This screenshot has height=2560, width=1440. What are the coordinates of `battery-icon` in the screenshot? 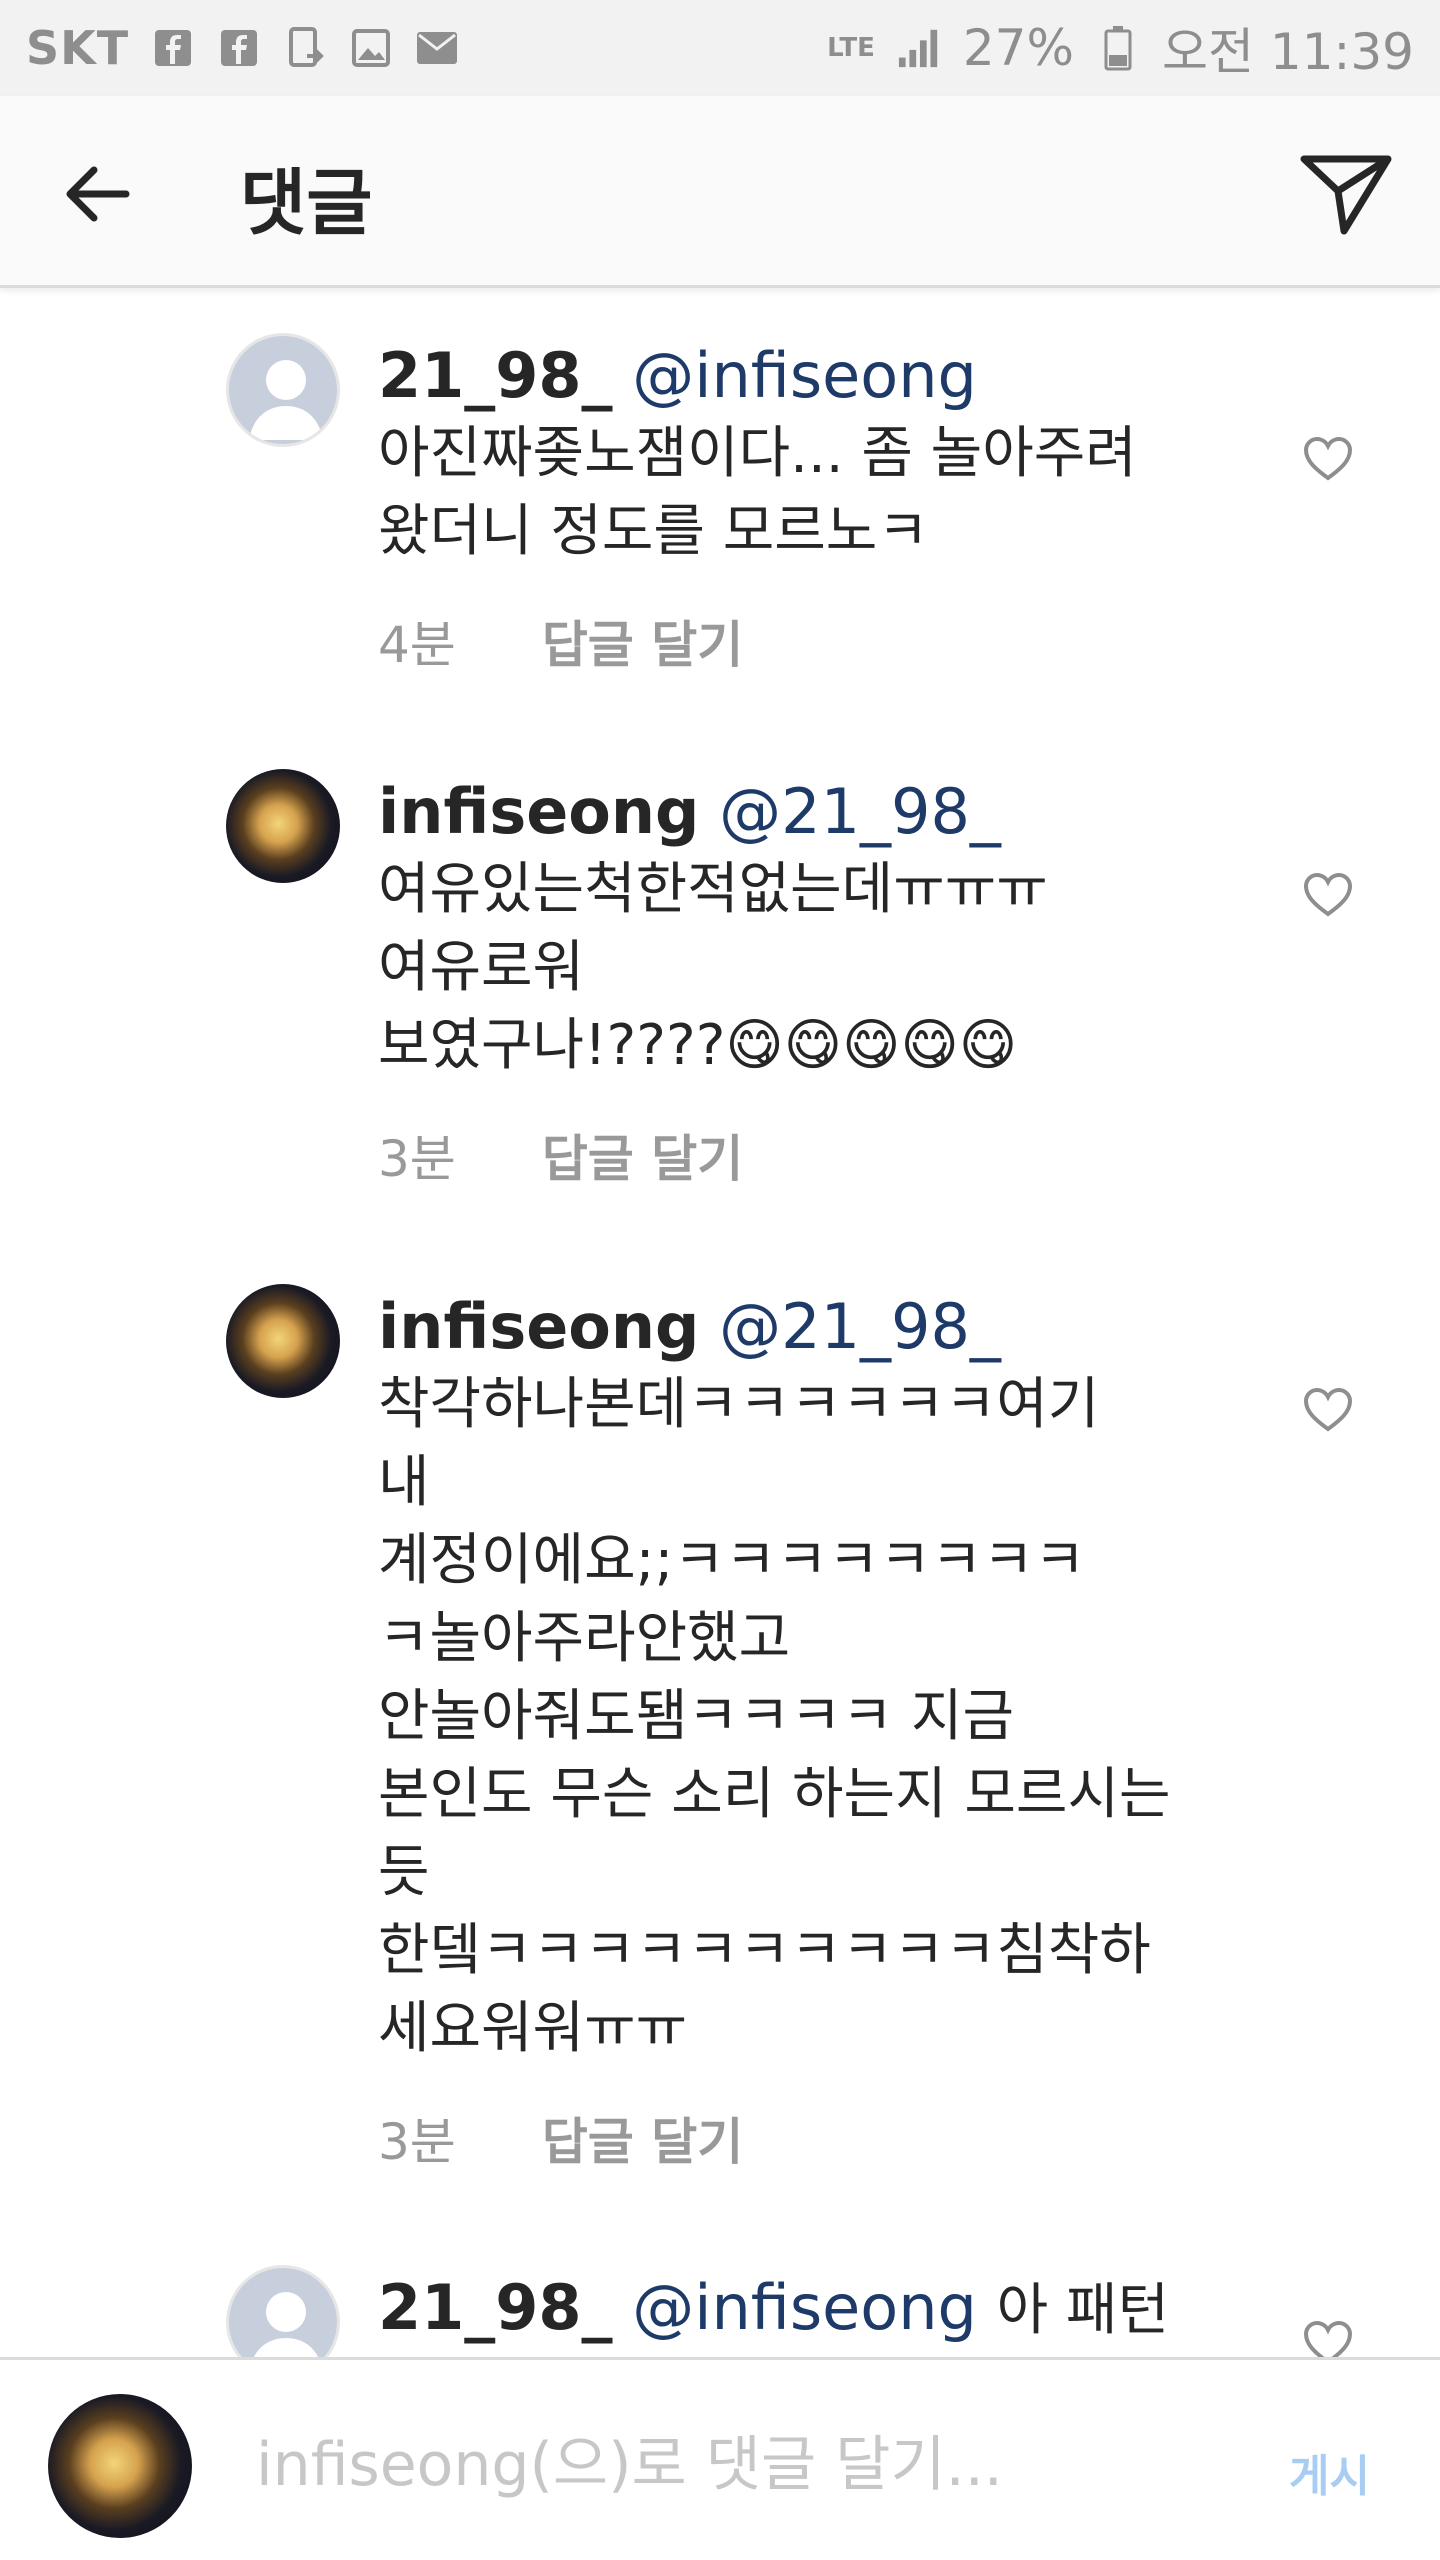 It's located at (1118, 48).